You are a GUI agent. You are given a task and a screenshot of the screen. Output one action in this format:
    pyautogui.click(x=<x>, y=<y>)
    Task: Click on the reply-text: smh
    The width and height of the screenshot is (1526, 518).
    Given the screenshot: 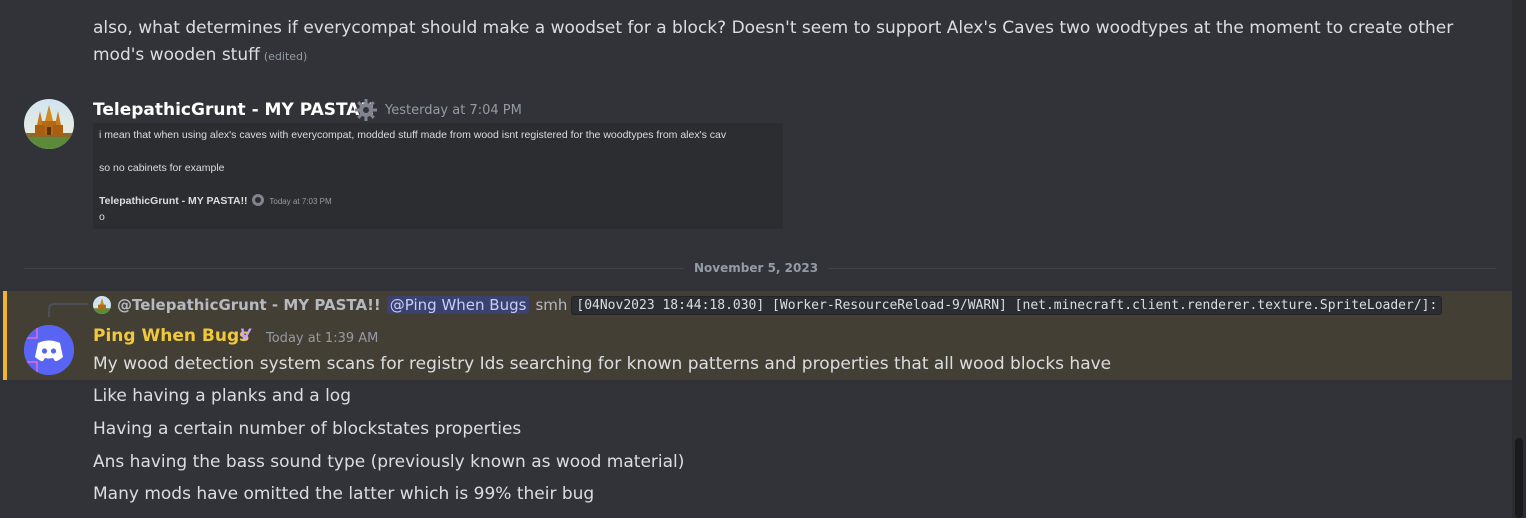 What is the action you would take?
    pyautogui.click(x=551, y=305)
    